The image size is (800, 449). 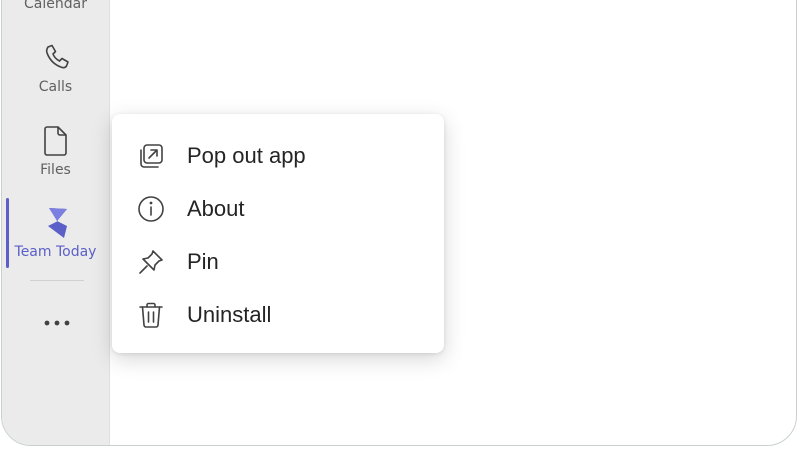 What do you see at coordinates (55, 87) in the screenshot?
I see `rail-item-label: Calls` at bounding box center [55, 87].